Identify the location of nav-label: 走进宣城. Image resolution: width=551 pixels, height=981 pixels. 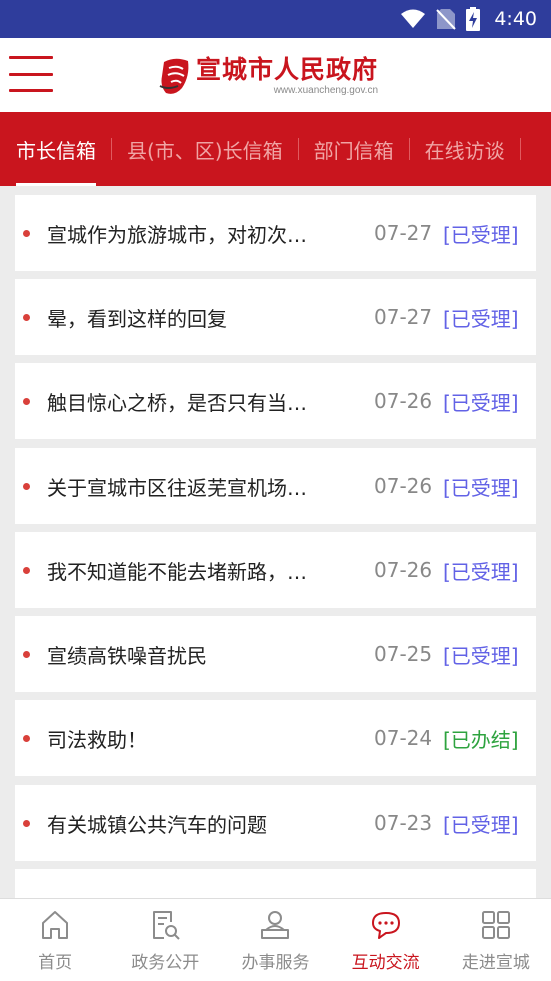
(495, 963).